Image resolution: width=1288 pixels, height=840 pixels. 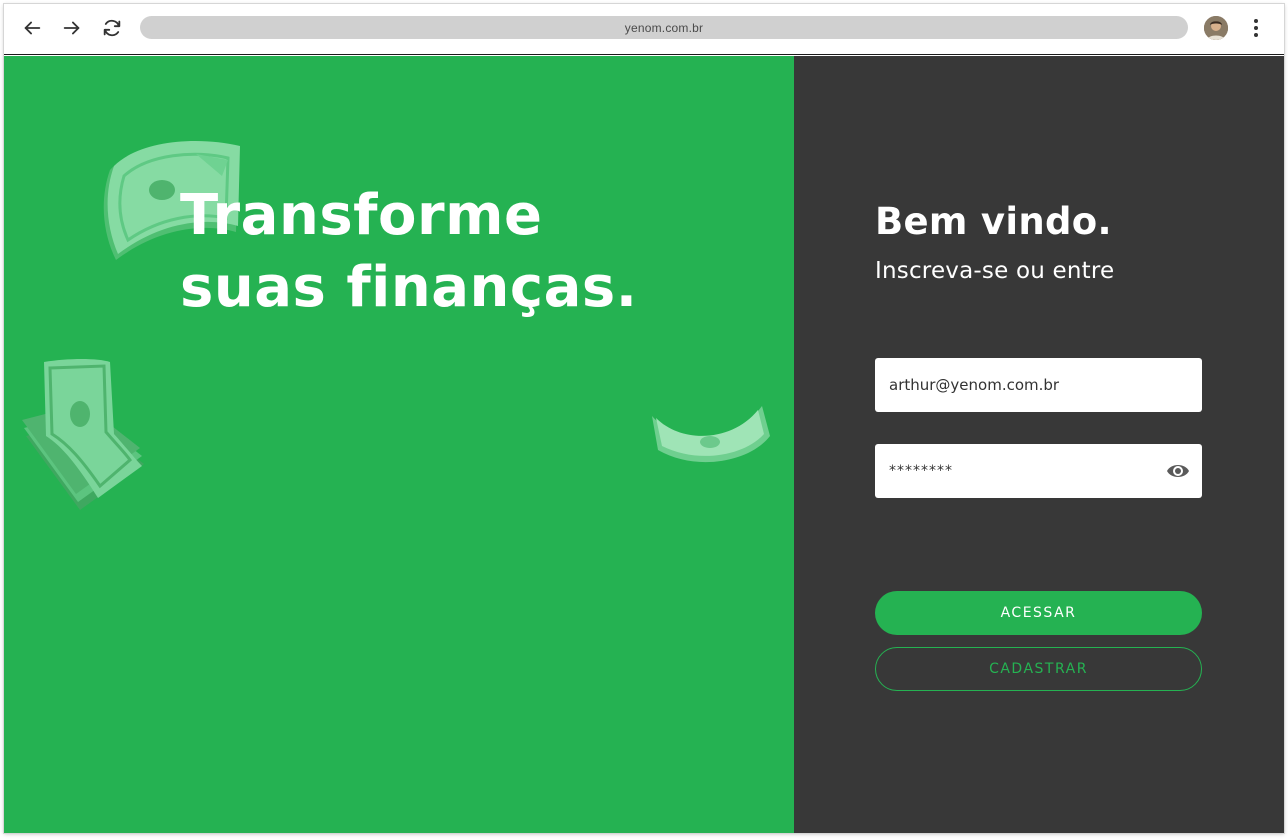 What do you see at coordinates (409, 287) in the screenshot?
I see `hero-headline-line2: suas finanças.` at bounding box center [409, 287].